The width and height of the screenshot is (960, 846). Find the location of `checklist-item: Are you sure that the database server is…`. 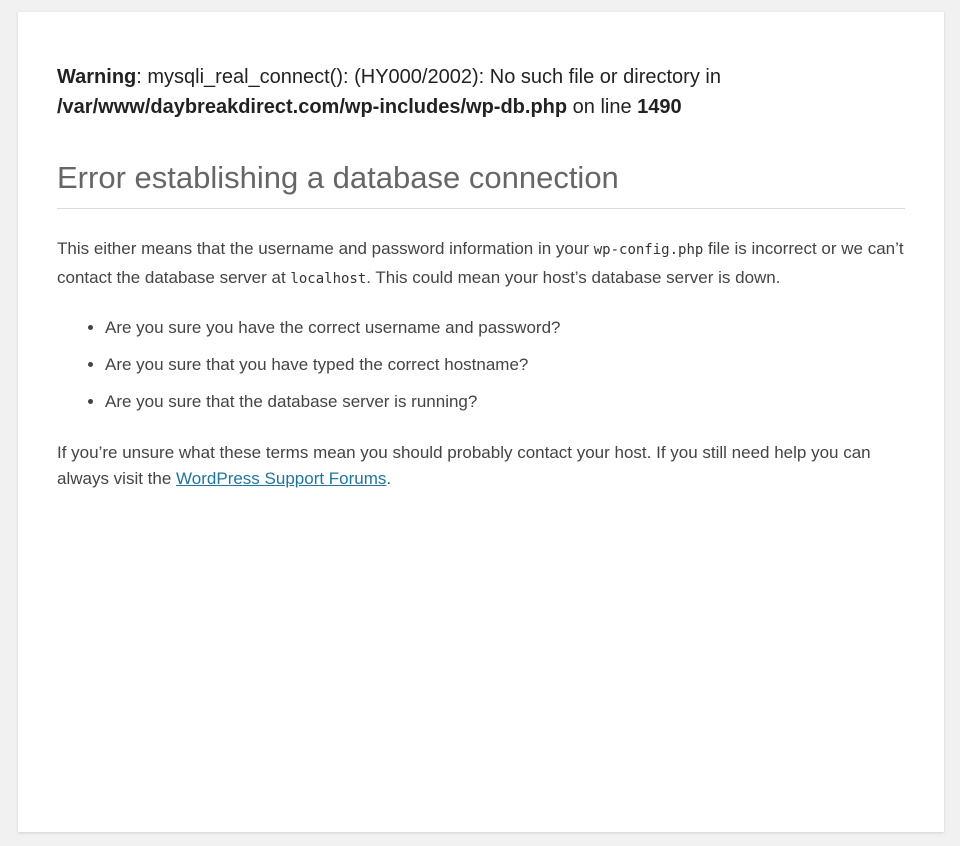

checklist-item: Are you sure that the database server is… is located at coordinates (505, 402).